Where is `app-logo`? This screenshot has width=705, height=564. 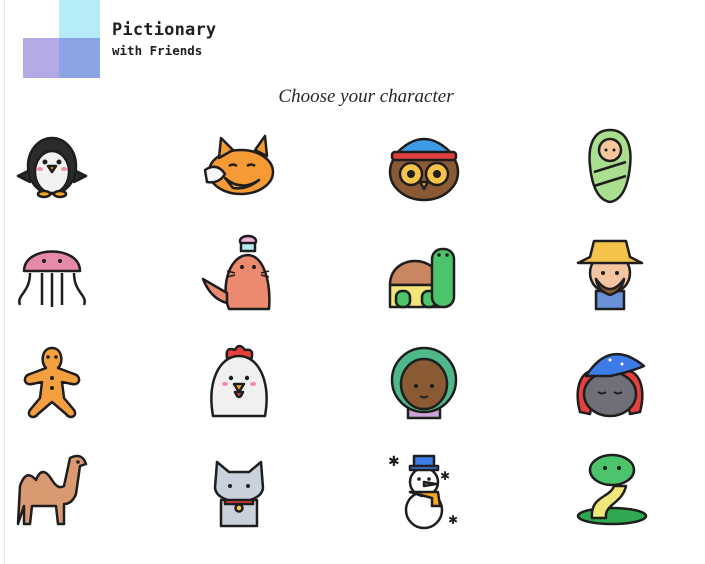 app-logo is located at coordinates (62, 39).